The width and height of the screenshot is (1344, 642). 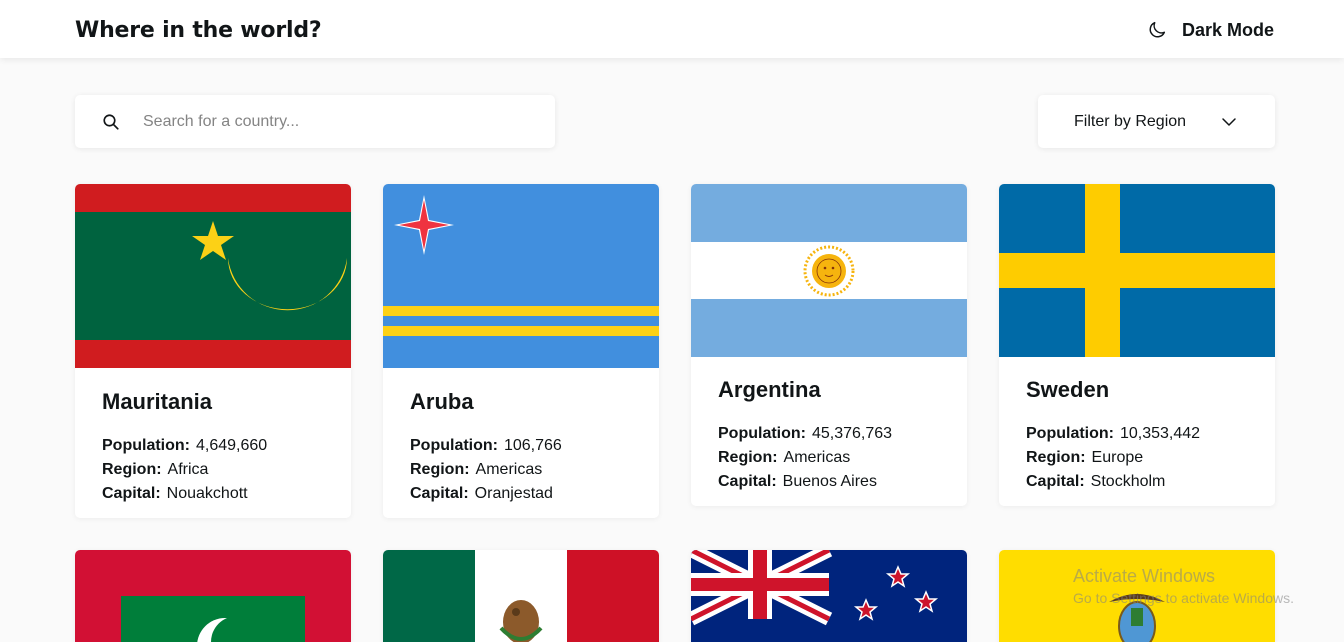 I want to click on dark-mode-toggle: Dark Mode, so click(x=1210, y=30).